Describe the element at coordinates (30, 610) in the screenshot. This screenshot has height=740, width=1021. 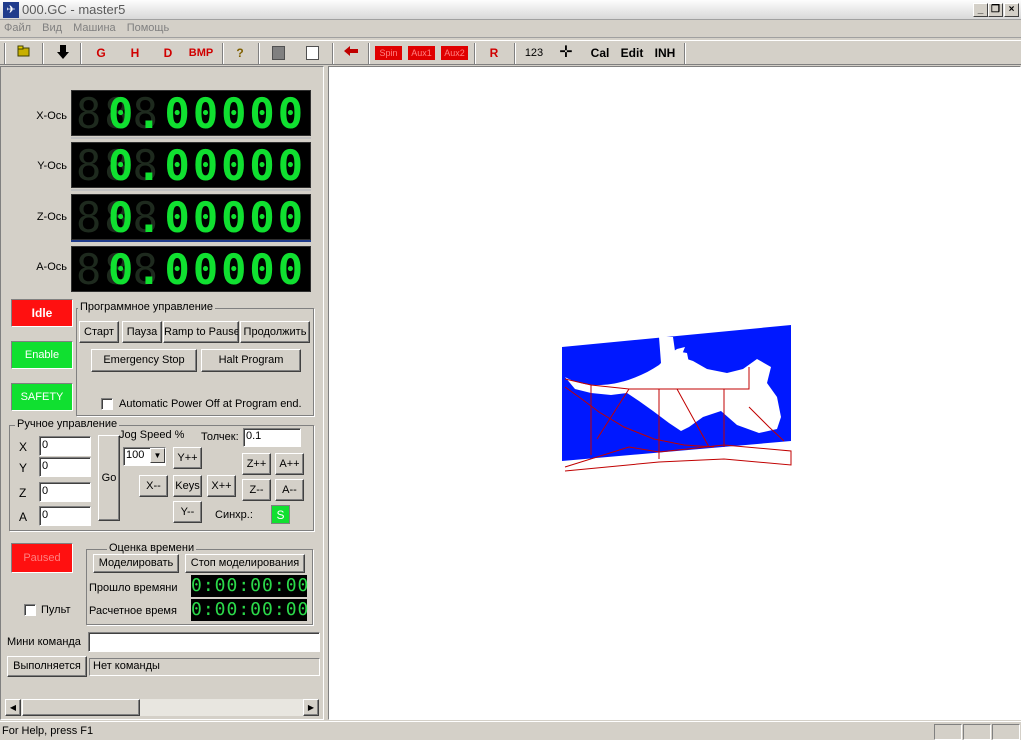
I see `pendant-checkbox` at that location.